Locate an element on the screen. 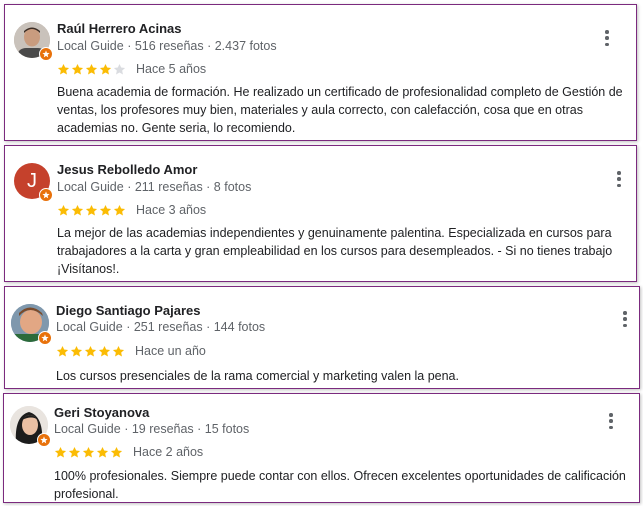  star-empty-icon is located at coordinates (119, 68).